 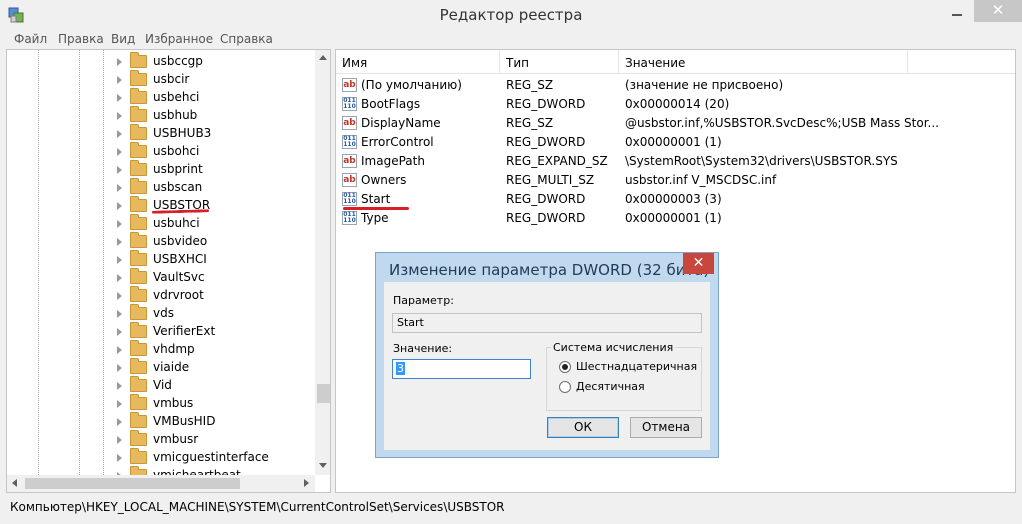 I want to click on tree-item-usbohci: usbohci, so click(x=212, y=151).